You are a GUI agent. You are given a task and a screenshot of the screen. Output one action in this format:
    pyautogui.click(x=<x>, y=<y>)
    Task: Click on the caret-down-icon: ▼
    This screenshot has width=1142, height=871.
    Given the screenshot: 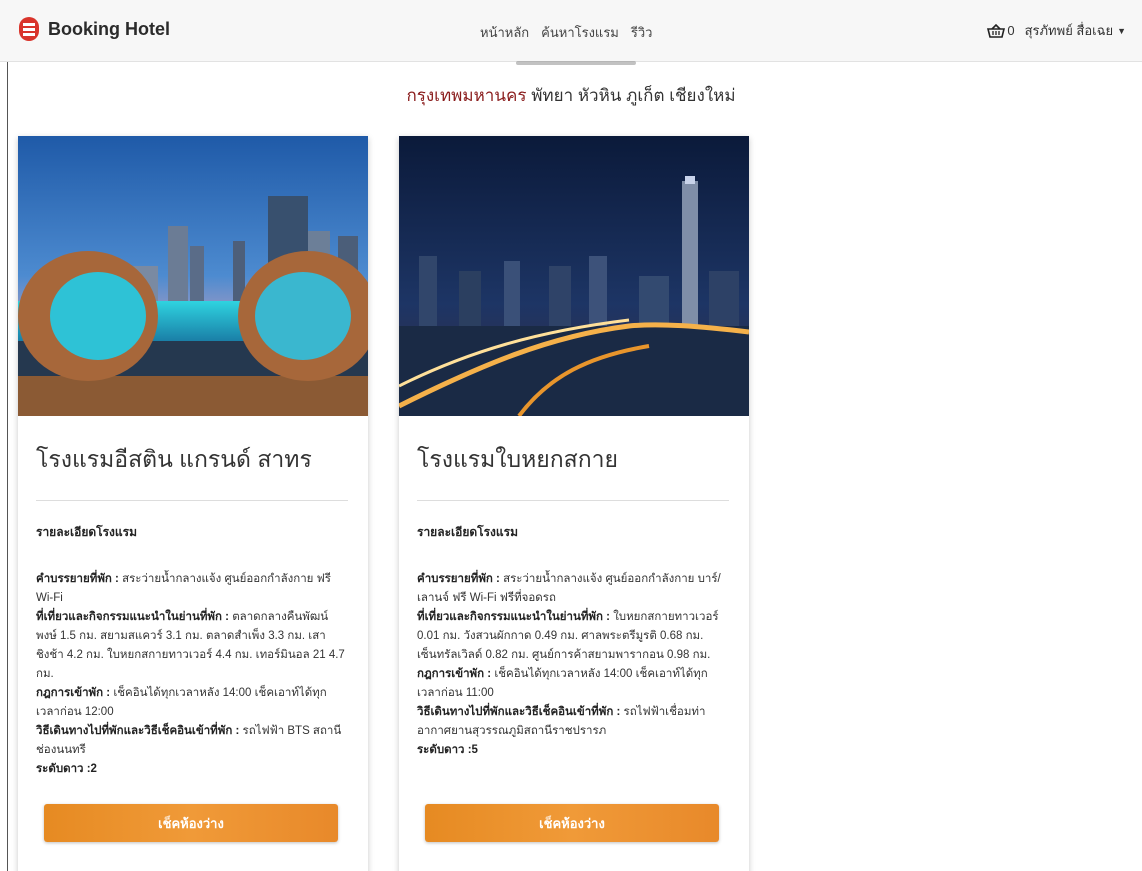 What is the action you would take?
    pyautogui.click(x=1121, y=30)
    